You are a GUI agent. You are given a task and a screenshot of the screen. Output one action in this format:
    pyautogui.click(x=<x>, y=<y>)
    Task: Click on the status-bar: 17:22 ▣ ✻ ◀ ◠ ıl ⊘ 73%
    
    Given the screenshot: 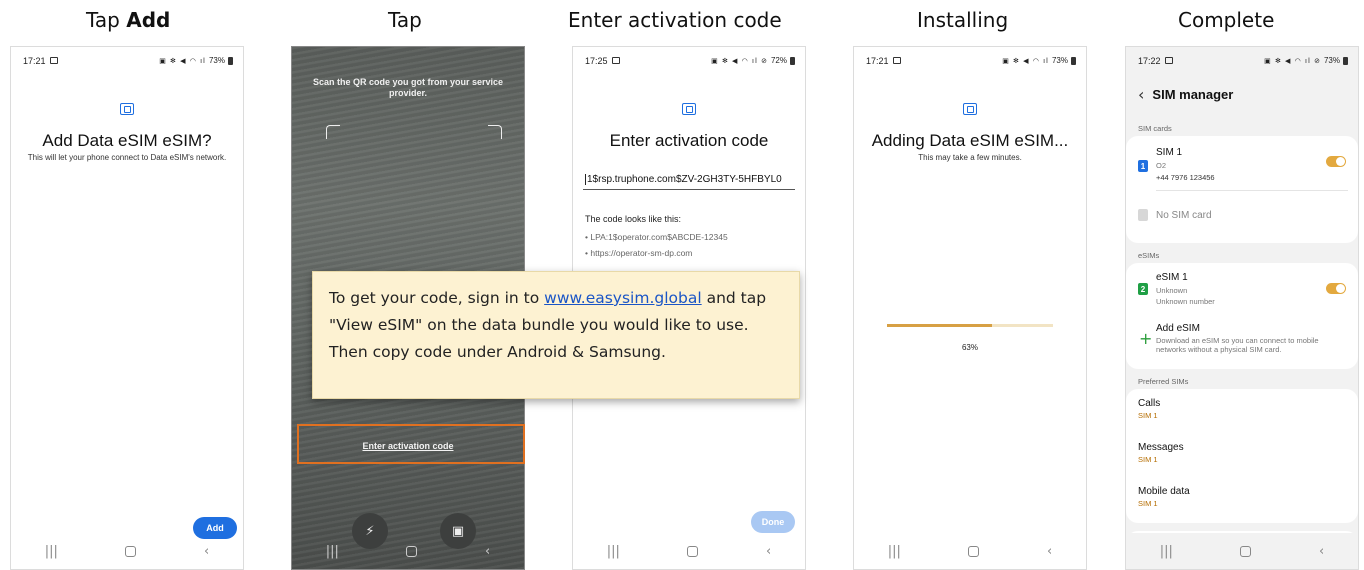 What is the action you would take?
    pyautogui.click(x=1242, y=56)
    